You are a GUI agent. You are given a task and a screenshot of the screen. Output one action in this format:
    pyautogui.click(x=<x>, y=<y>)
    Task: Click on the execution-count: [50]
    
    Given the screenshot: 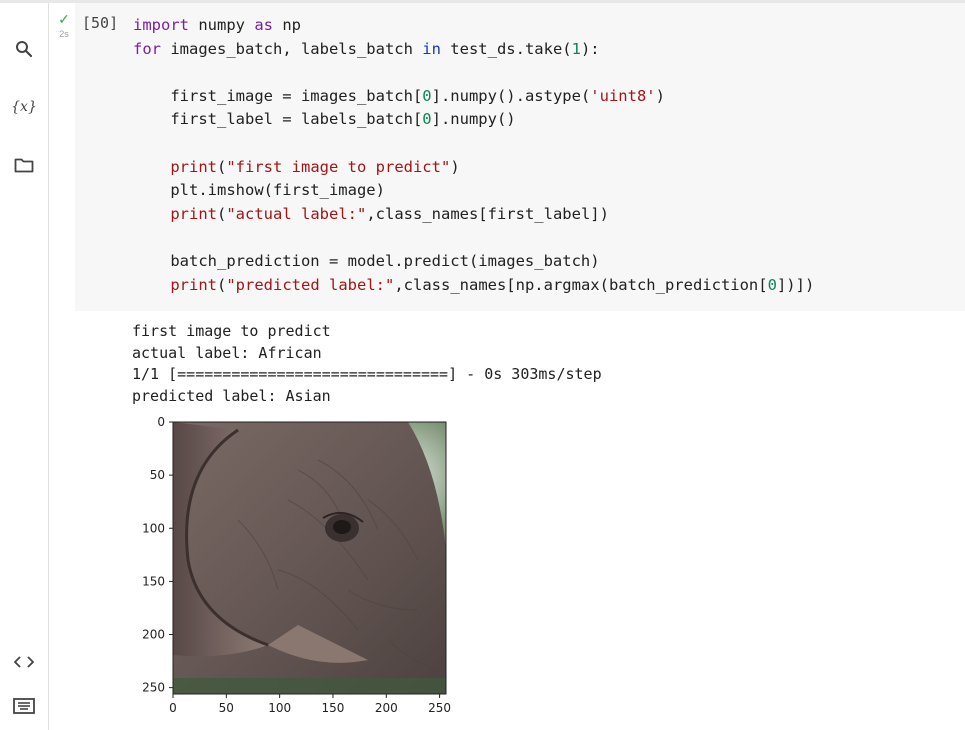 What is the action you would take?
    pyautogui.click(x=100, y=23)
    